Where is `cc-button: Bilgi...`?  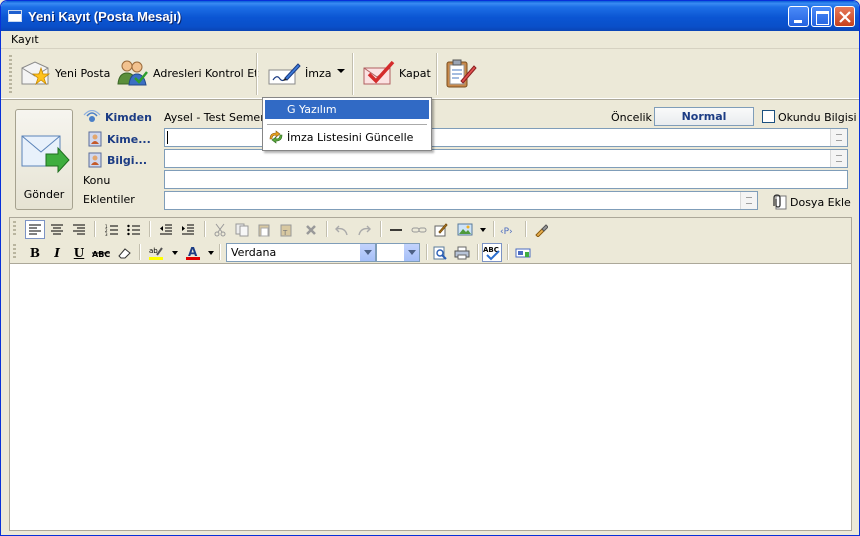 cc-button: Bilgi... is located at coordinates (117, 160).